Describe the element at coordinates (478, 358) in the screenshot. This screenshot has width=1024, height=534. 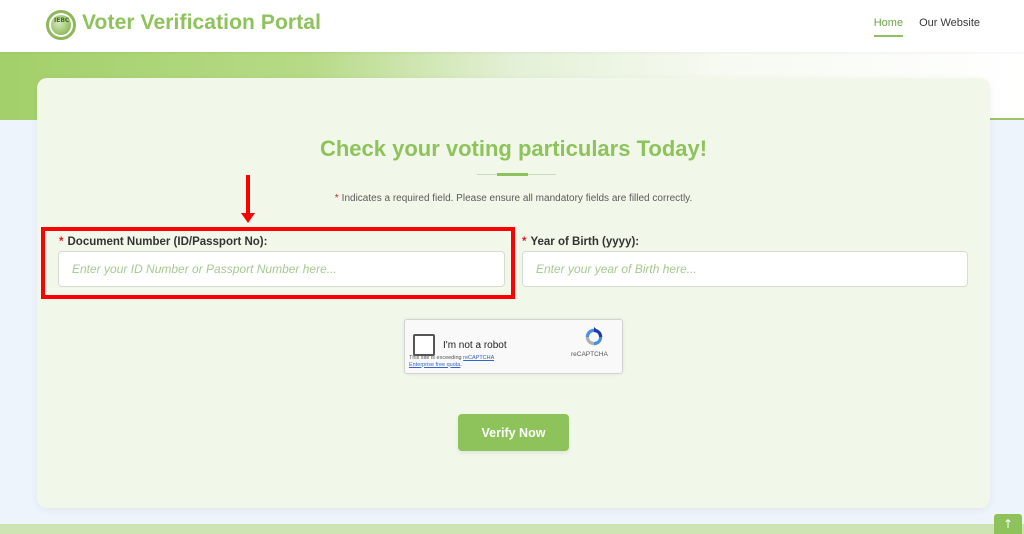
I see `recaptcha-link: reCAPTCHA` at that location.